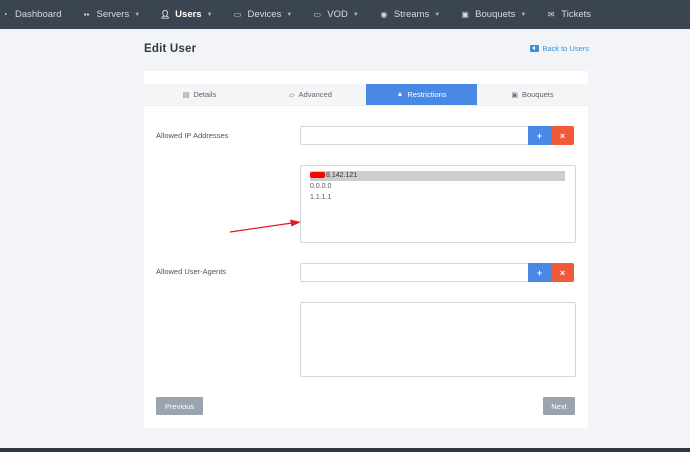 Image resolution: width=690 pixels, height=452 pixels. What do you see at coordinates (186, 95) in the screenshot?
I see `card-icon: ▤` at bounding box center [186, 95].